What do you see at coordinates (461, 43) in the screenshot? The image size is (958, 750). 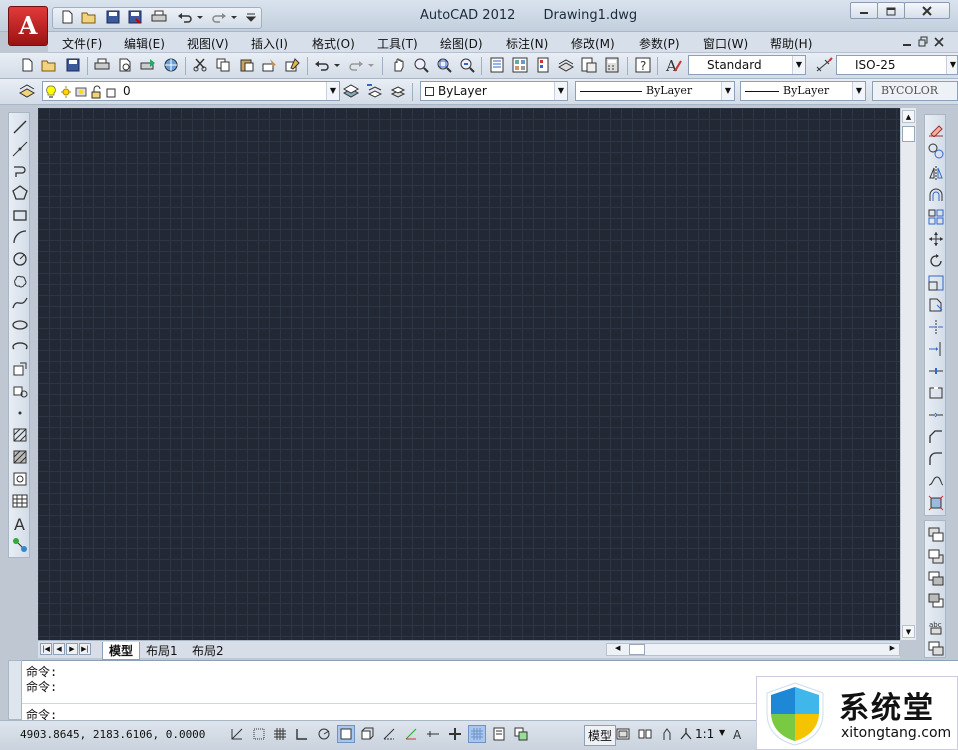 I see `menu-draw: 绘图(D)` at bounding box center [461, 43].